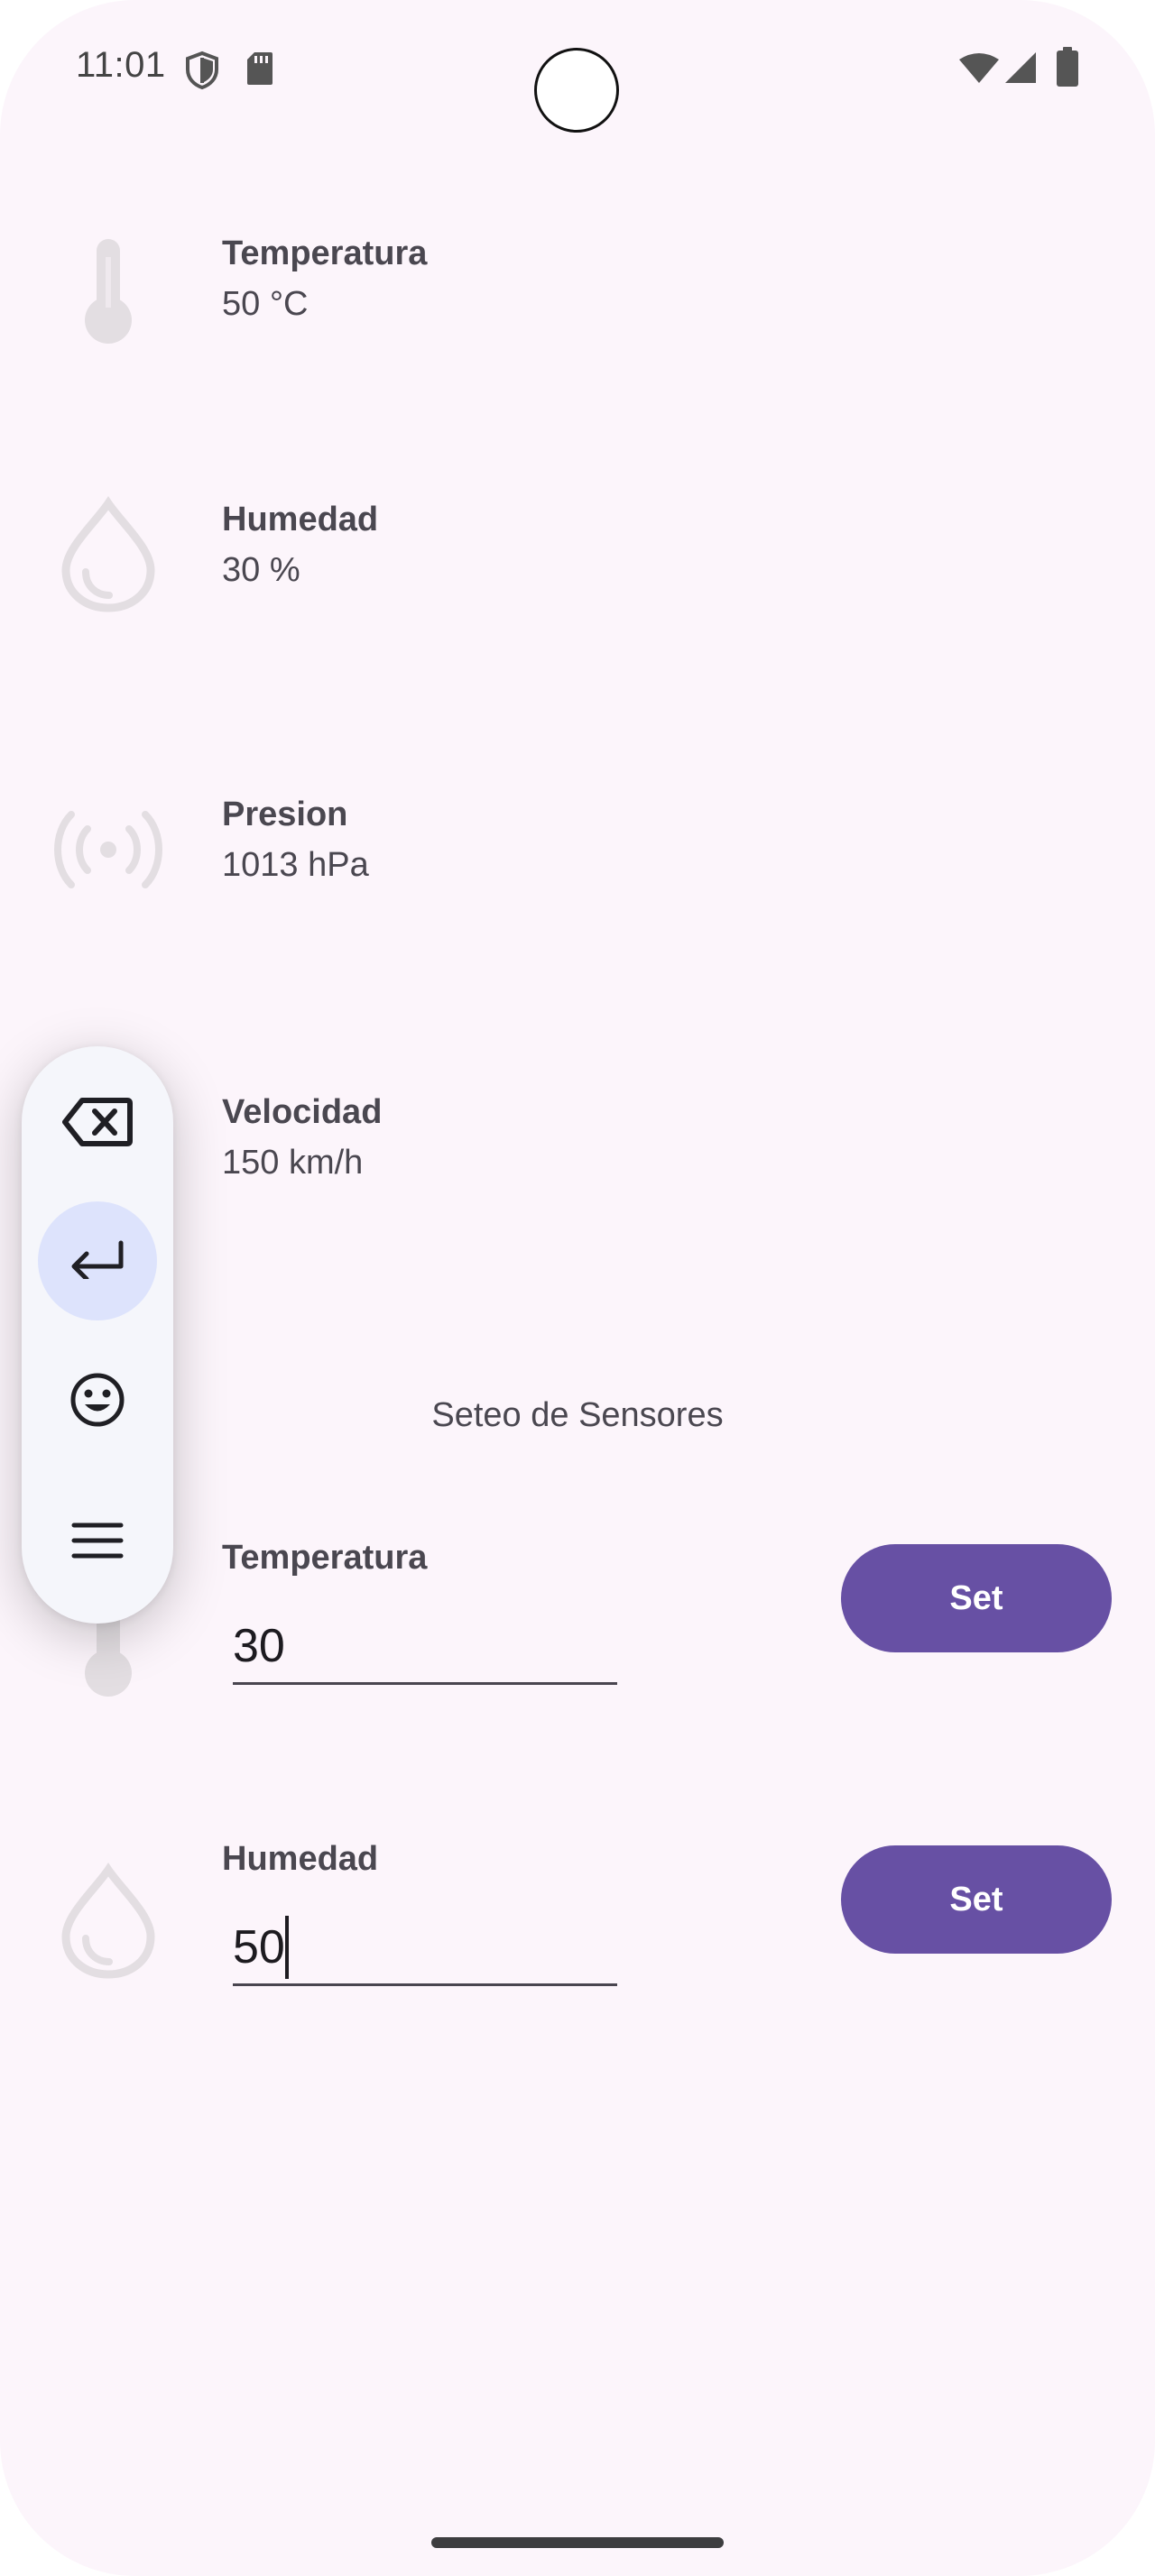 This screenshot has width=1155, height=2576. What do you see at coordinates (577, 1415) in the screenshot?
I see `section-title: Seteo de Sensores` at bounding box center [577, 1415].